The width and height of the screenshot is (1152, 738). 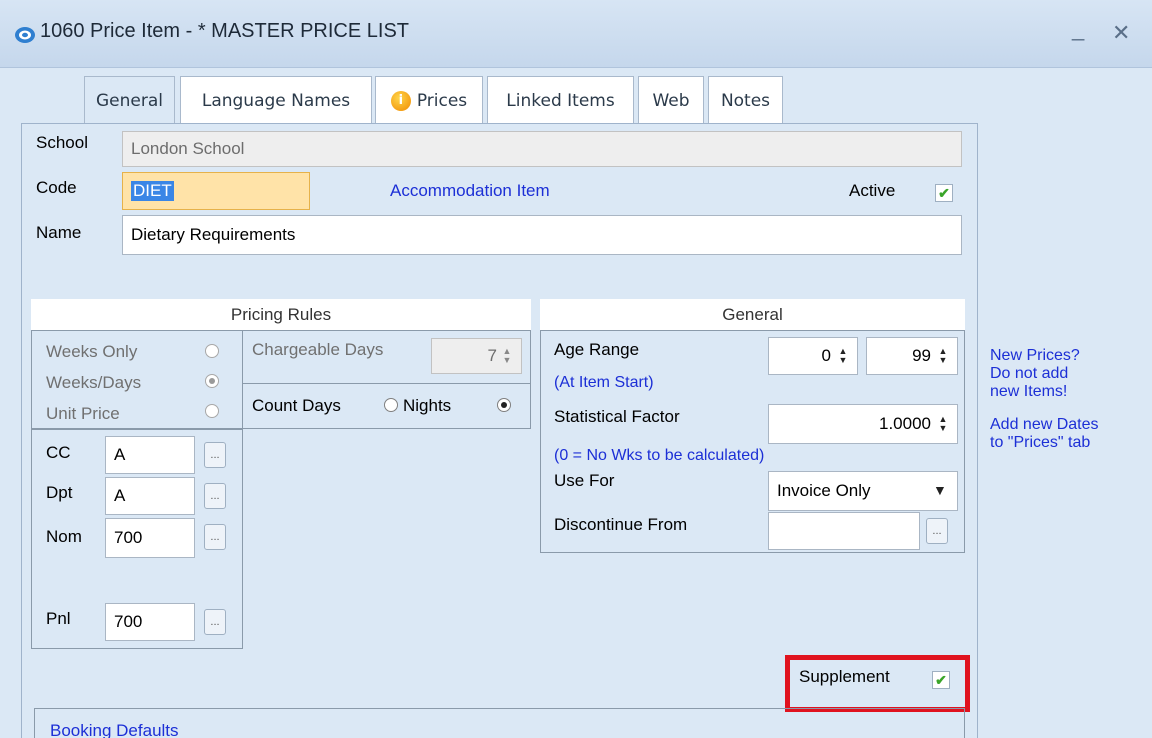 I want to click on code-label: Code, so click(x=56, y=187).